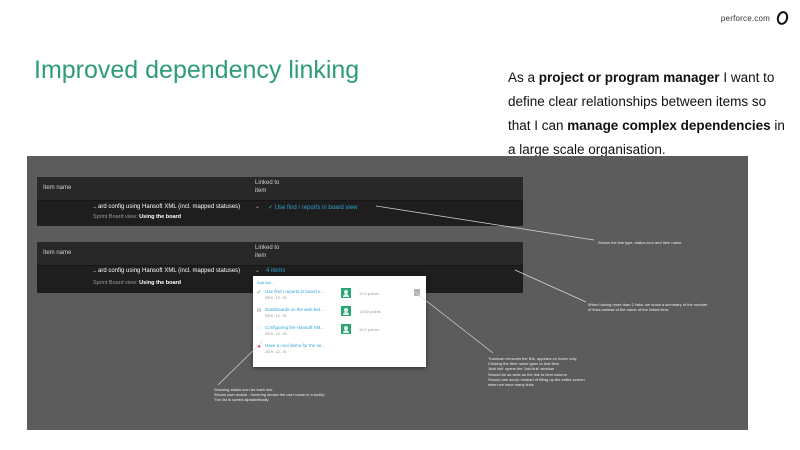 The image size is (800, 450). Describe the element at coordinates (454, 322) in the screenshot. I see `leader-line-trashcan` at that location.